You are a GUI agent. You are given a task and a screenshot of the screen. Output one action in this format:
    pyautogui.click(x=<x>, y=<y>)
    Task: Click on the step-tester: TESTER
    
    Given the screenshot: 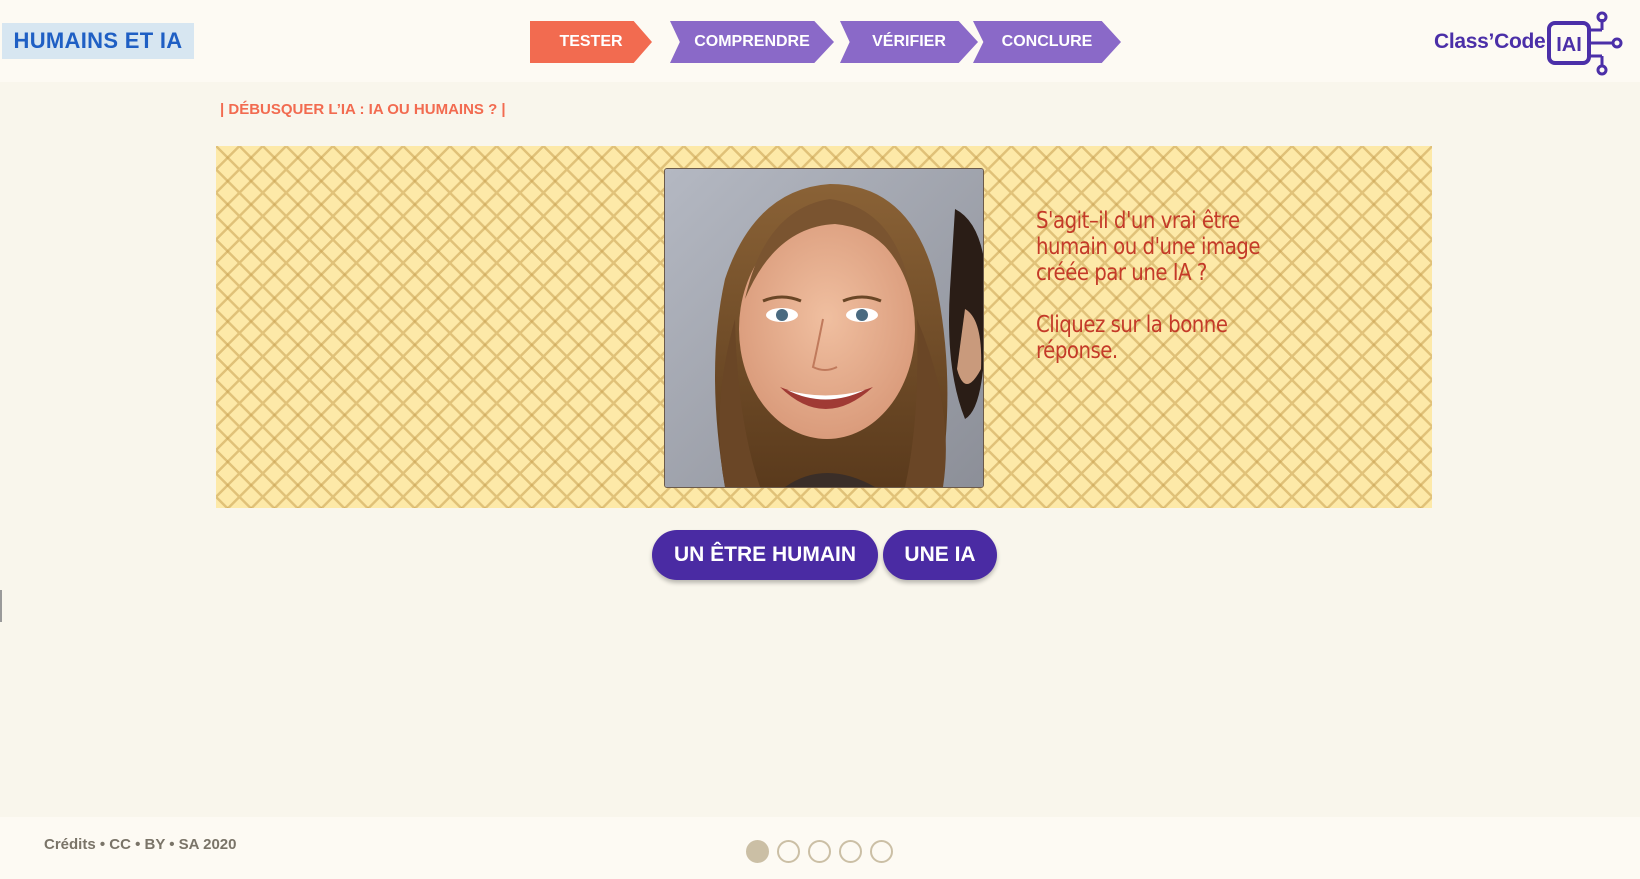 What is the action you would take?
    pyautogui.click(x=591, y=42)
    